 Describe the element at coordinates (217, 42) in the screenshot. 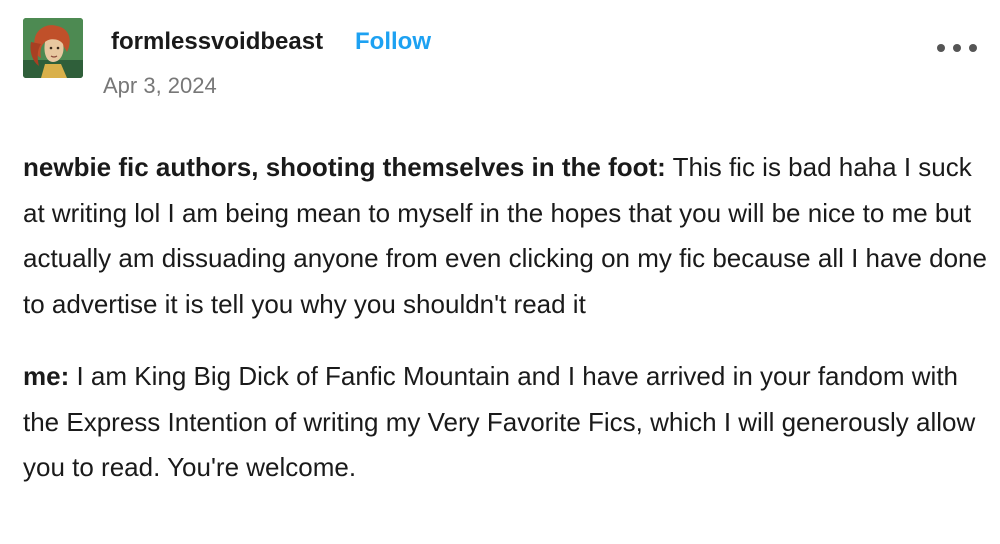

I see `blog-name-link: formlessvoidbeast` at that location.